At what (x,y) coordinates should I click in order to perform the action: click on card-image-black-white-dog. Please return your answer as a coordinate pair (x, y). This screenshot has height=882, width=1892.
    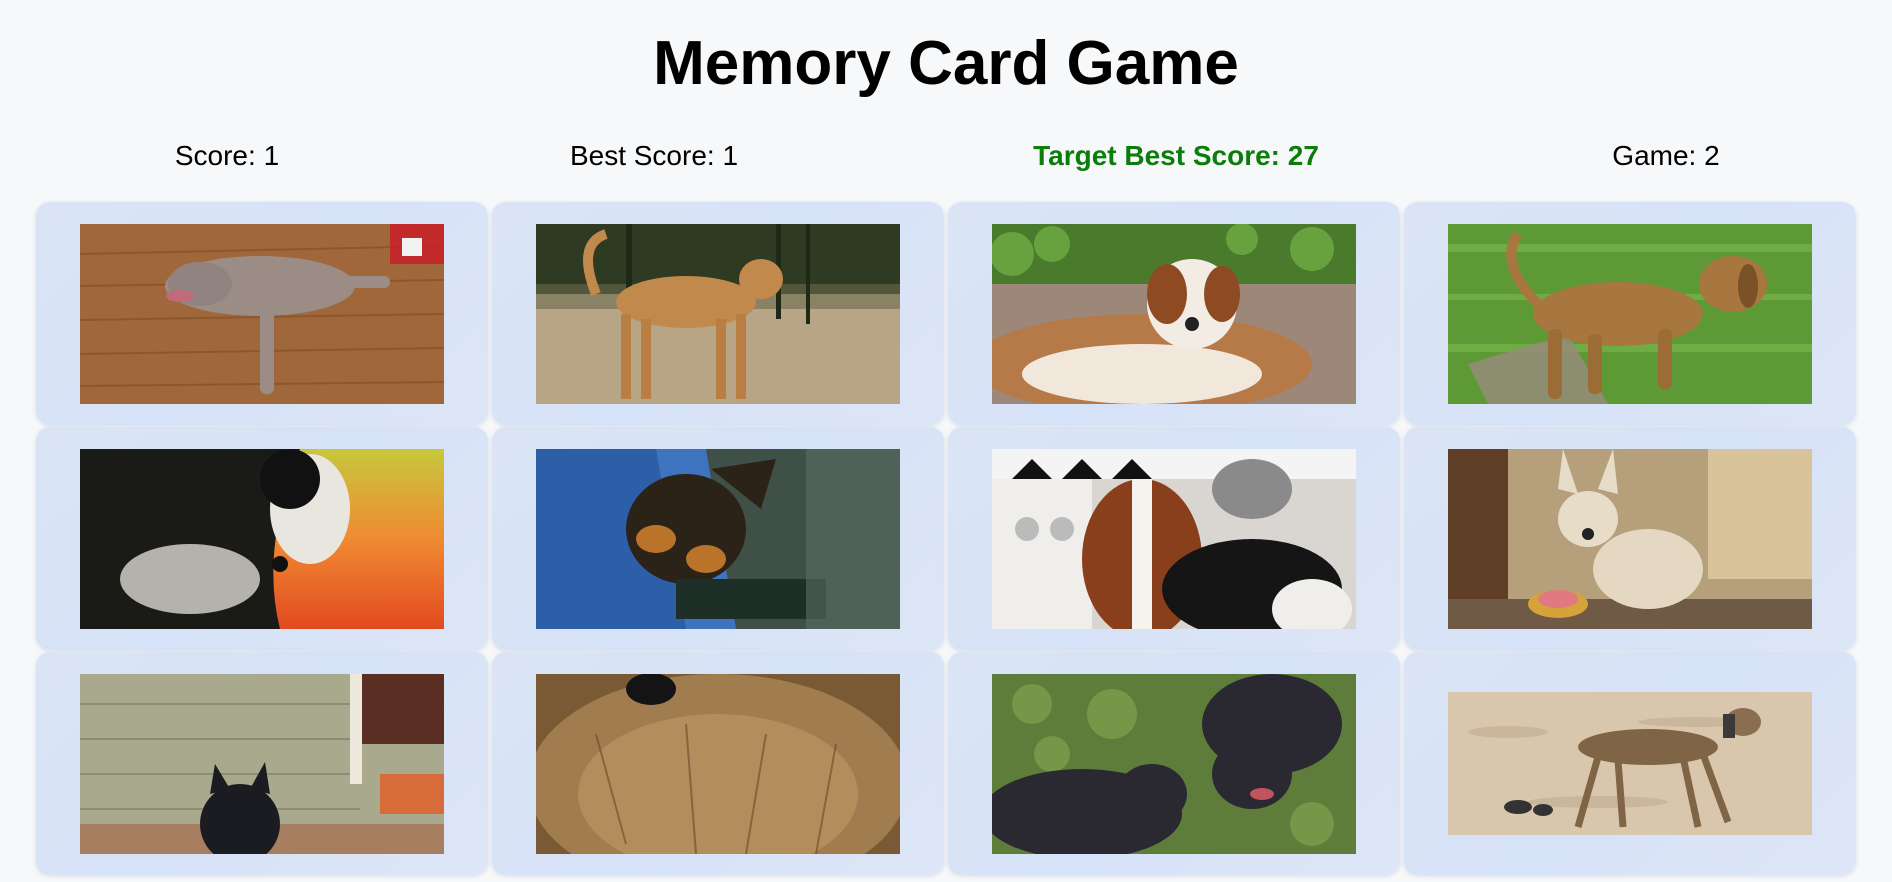
    Looking at the image, I should click on (262, 538).